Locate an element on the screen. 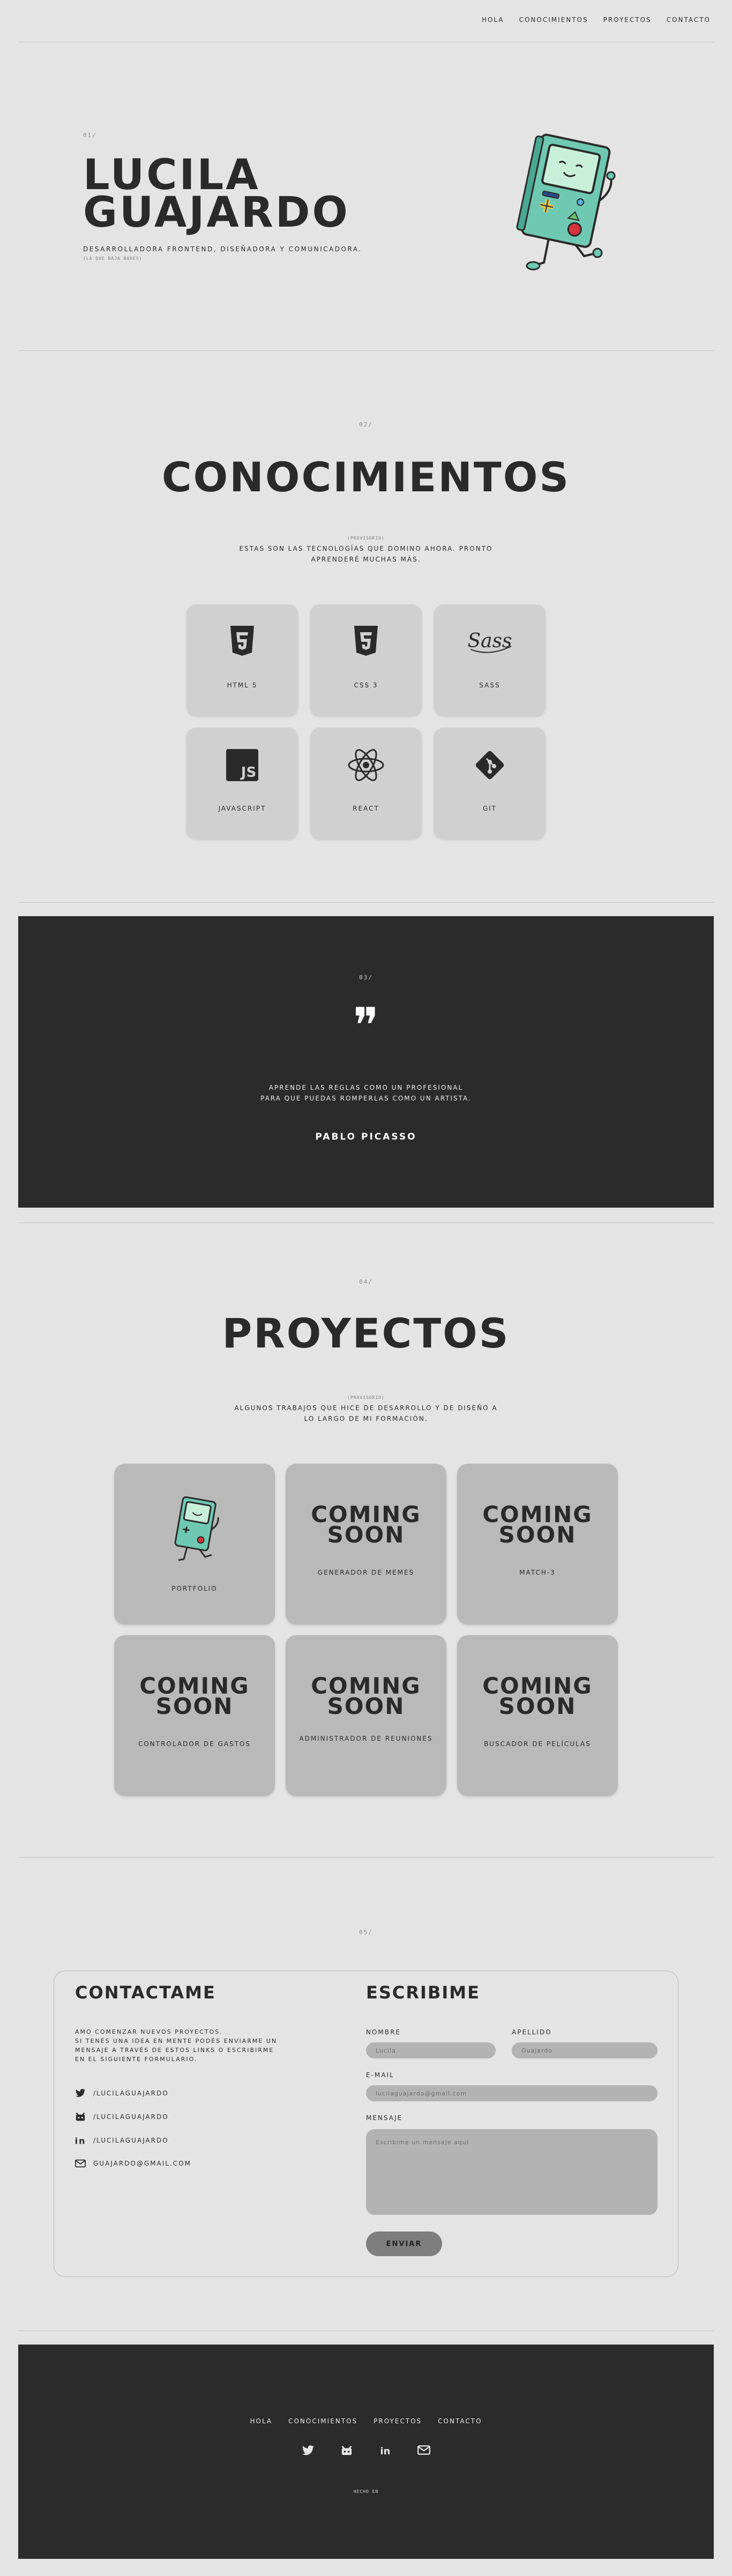 This screenshot has height=2576, width=732. mensaje-label: MENSAJE is located at coordinates (384, 2118).